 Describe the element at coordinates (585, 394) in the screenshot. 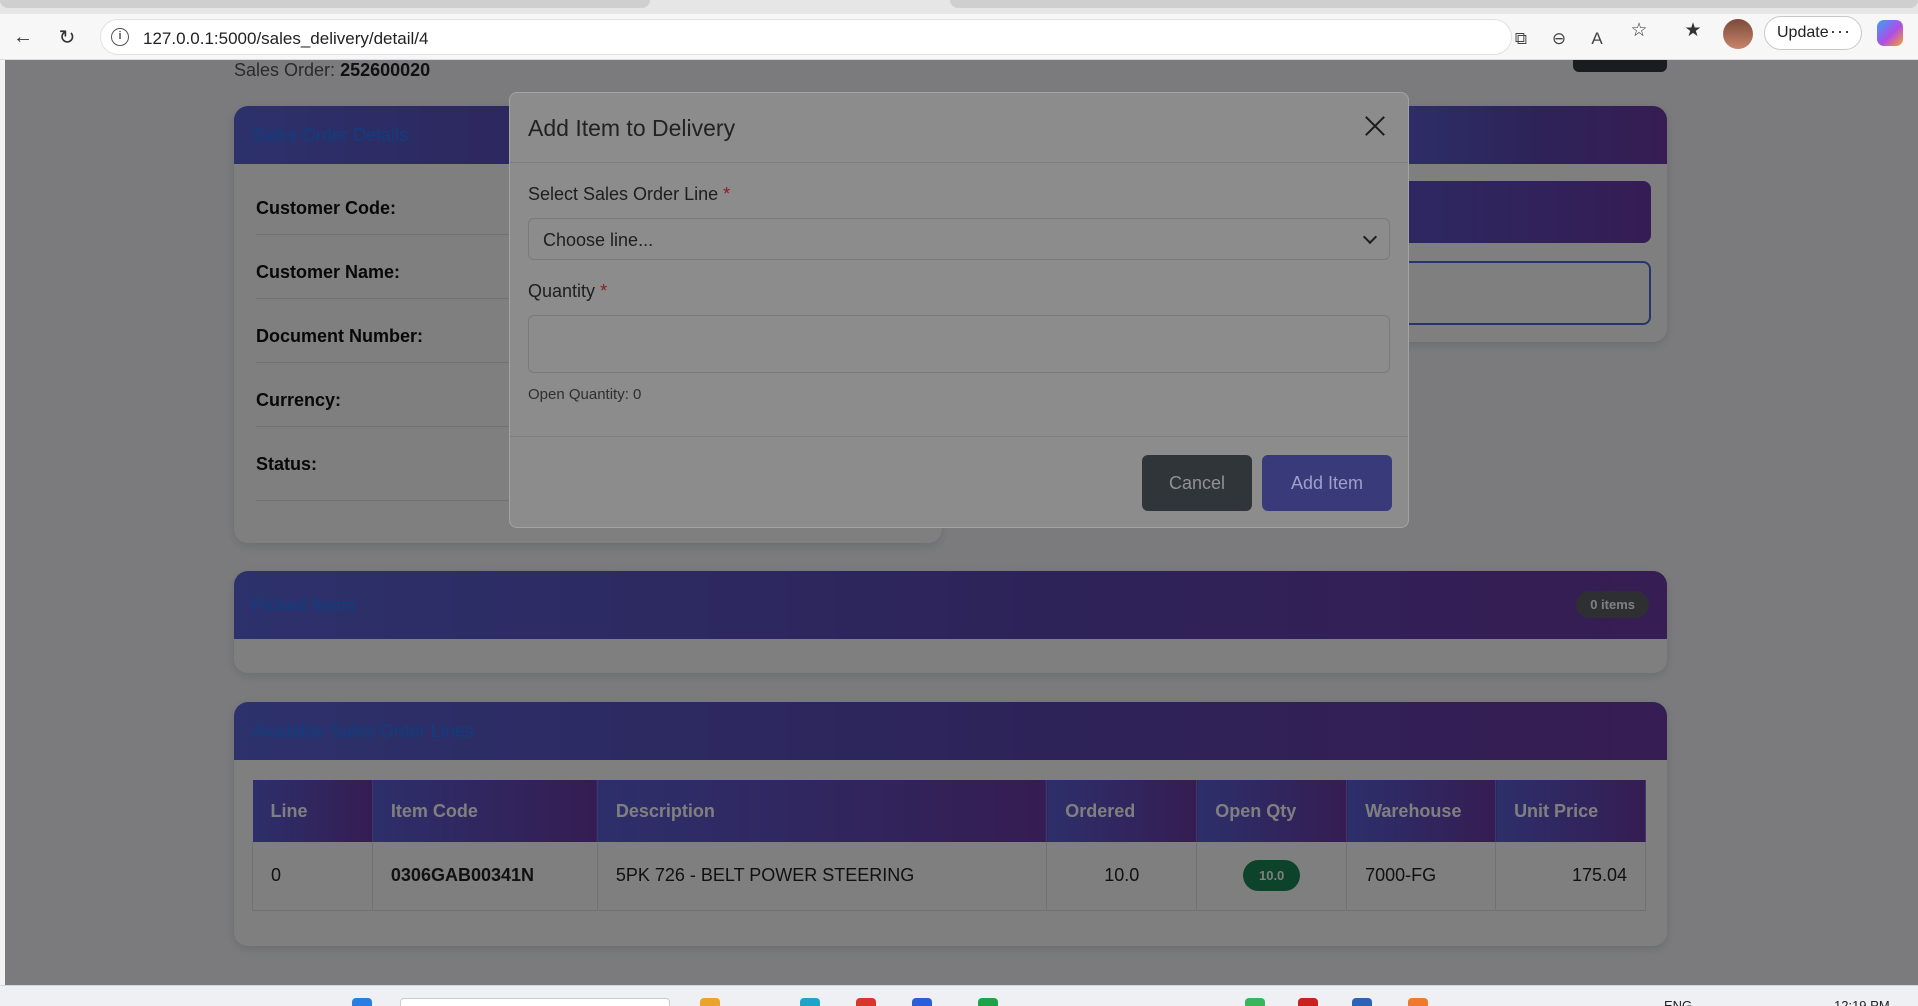

I see `open-quantity-help: Open Quantity: 0` at that location.